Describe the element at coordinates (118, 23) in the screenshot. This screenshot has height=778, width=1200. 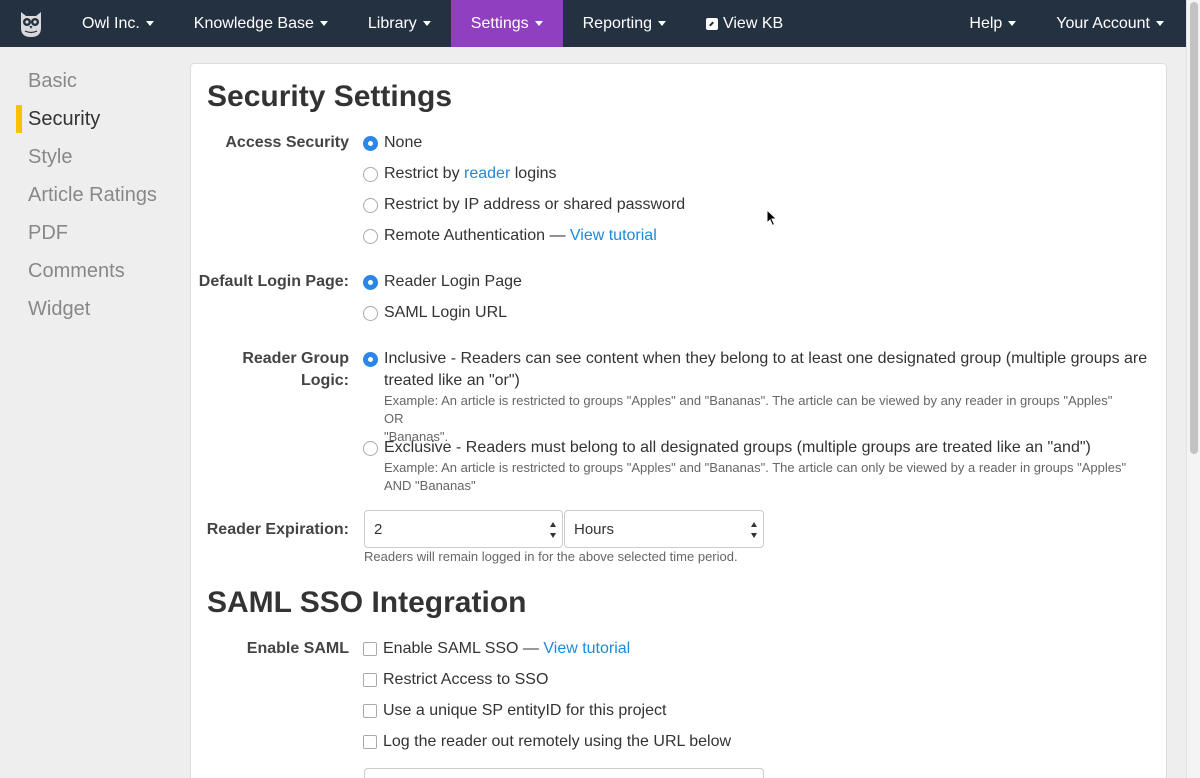
I see `nav-owl-inc: Owl Inc.` at that location.